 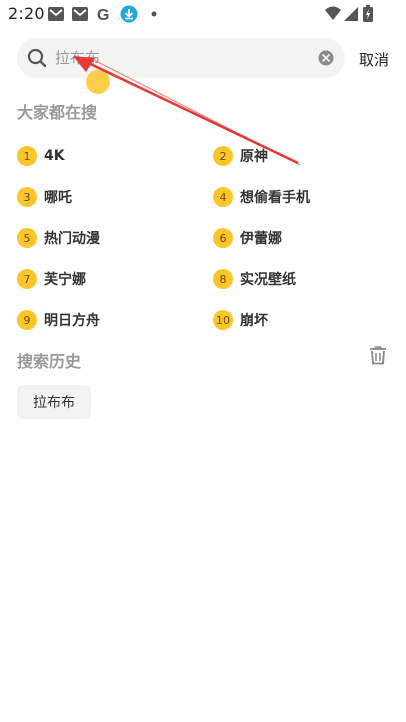 What do you see at coordinates (275, 198) in the screenshot?
I see `trending-item-label: 想偷看手机` at bounding box center [275, 198].